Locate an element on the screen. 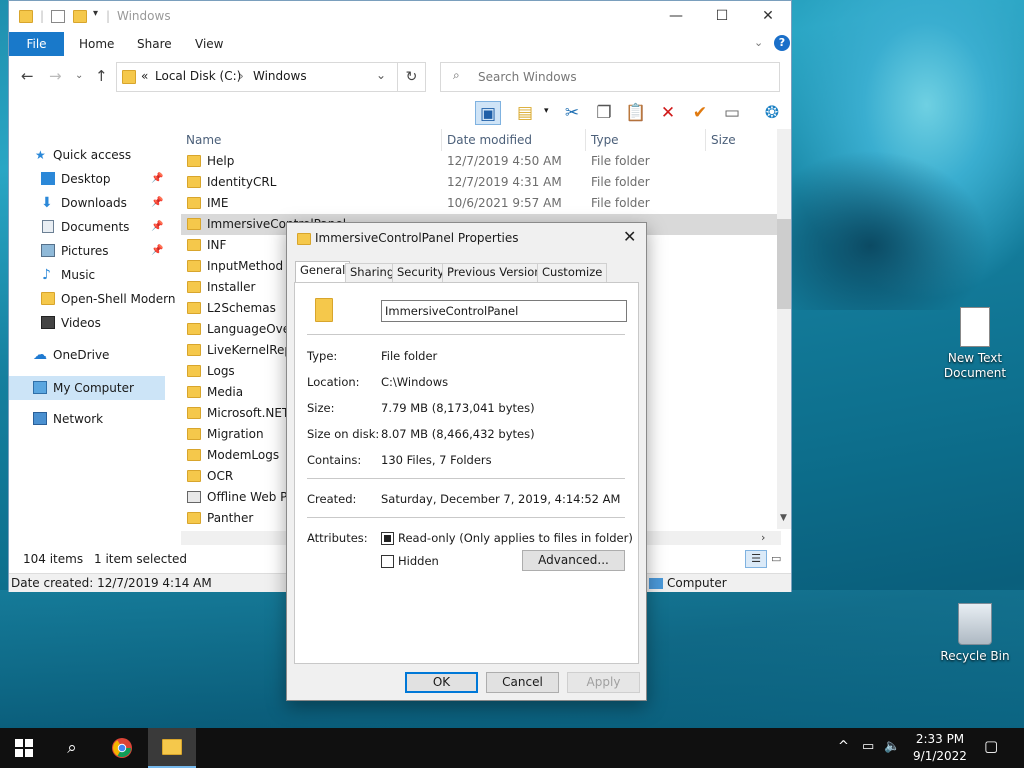 The height and width of the screenshot is (768, 1024). nav-item-downloads: ⬇ Downloads 📌 is located at coordinates (93, 203).